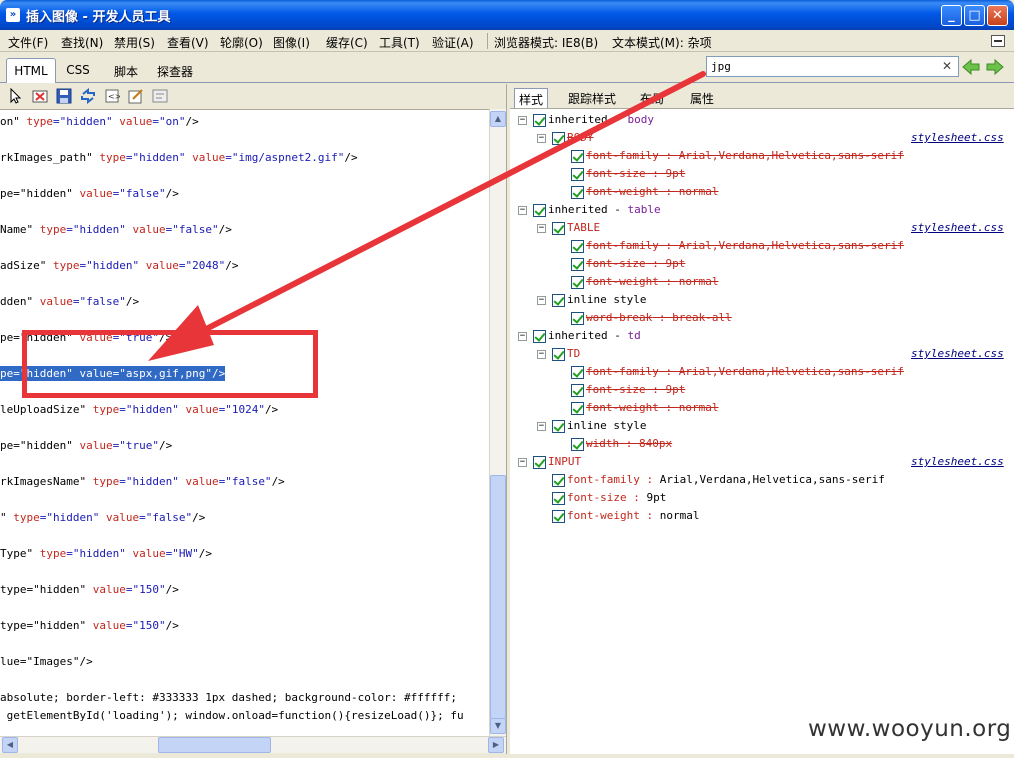 This screenshot has width=1014, height=758. I want to click on code-line: adSize" type="hidden" value="2048"/>, so click(119, 265).